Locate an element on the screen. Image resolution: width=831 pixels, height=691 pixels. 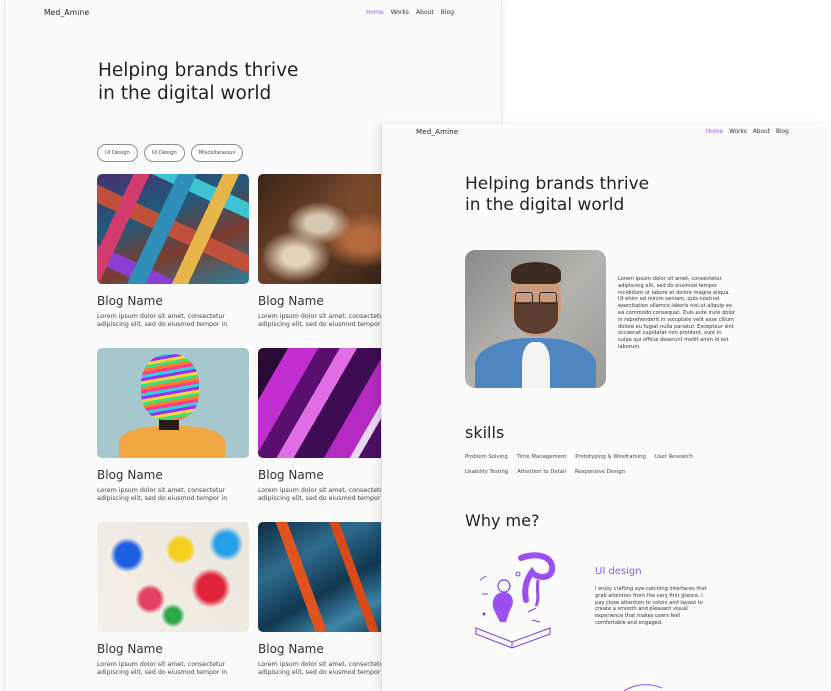
beard-shape is located at coordinates (536, 318).